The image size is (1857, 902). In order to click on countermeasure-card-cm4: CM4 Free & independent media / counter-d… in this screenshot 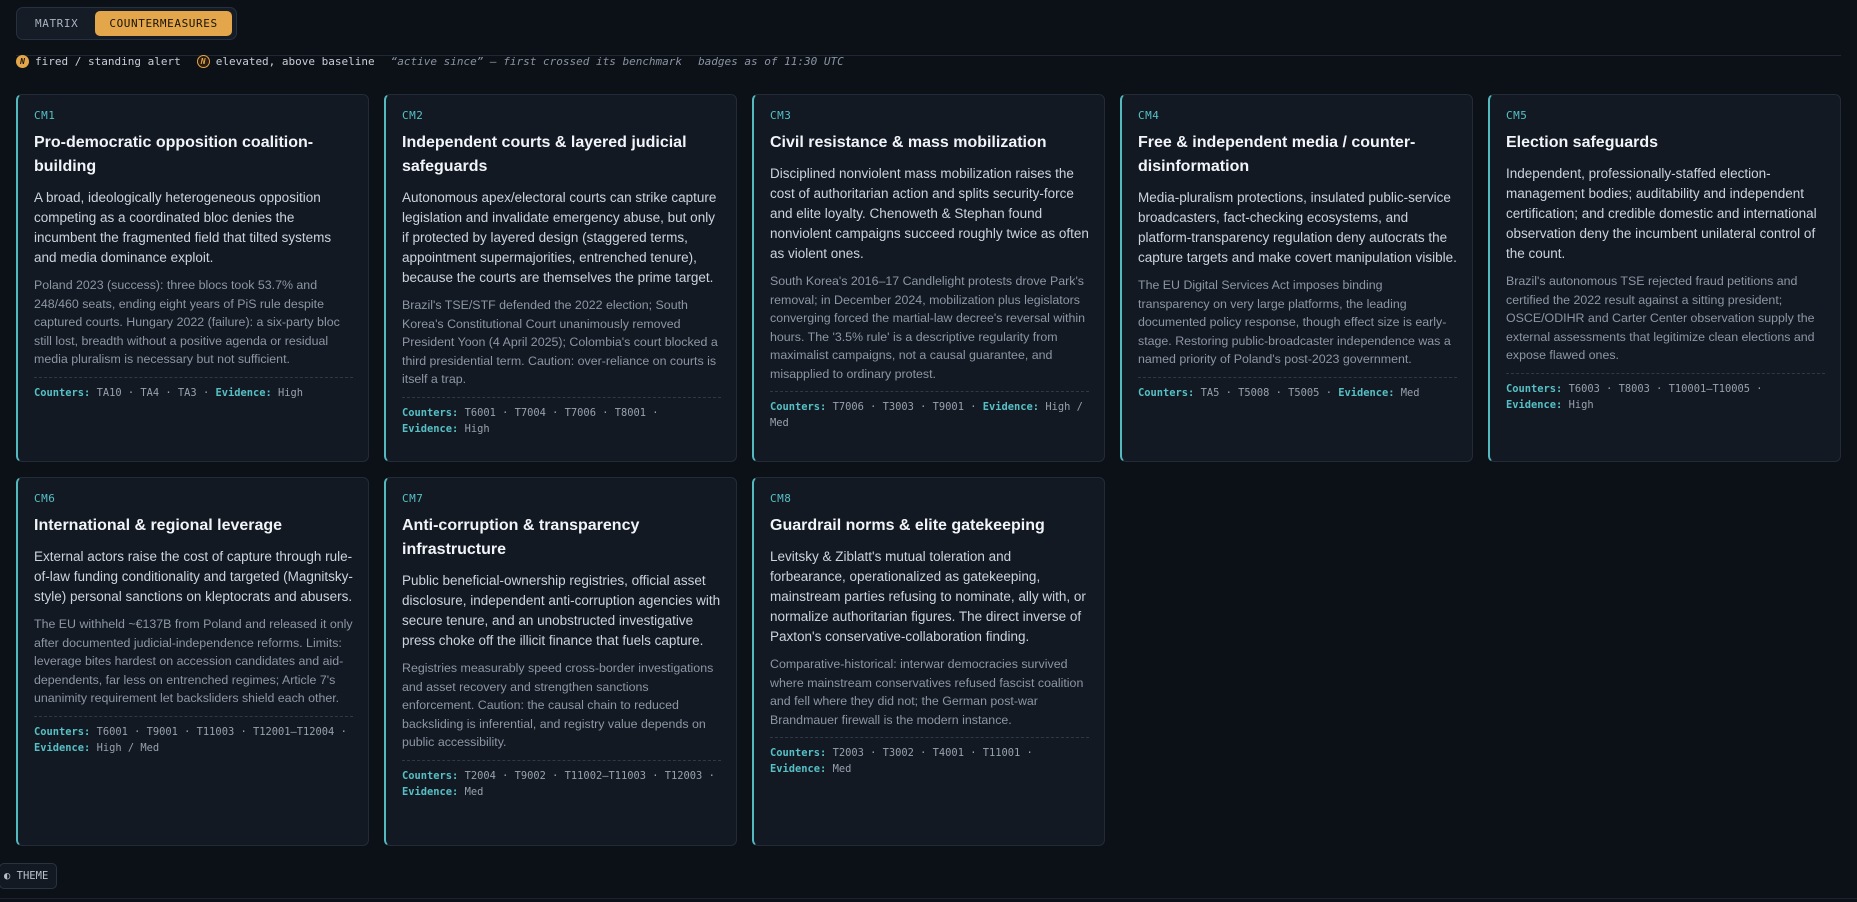, I will do `click(1296, 278)`.